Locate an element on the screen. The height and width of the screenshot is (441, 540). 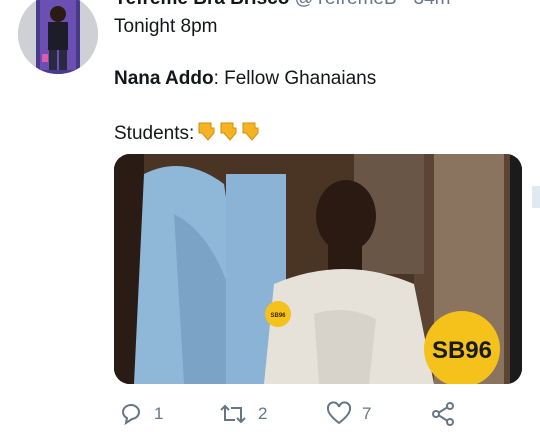
tweet-header: Yefreme Bra Brisco @YefremeB · 34m is located at coordinates (282, 5).